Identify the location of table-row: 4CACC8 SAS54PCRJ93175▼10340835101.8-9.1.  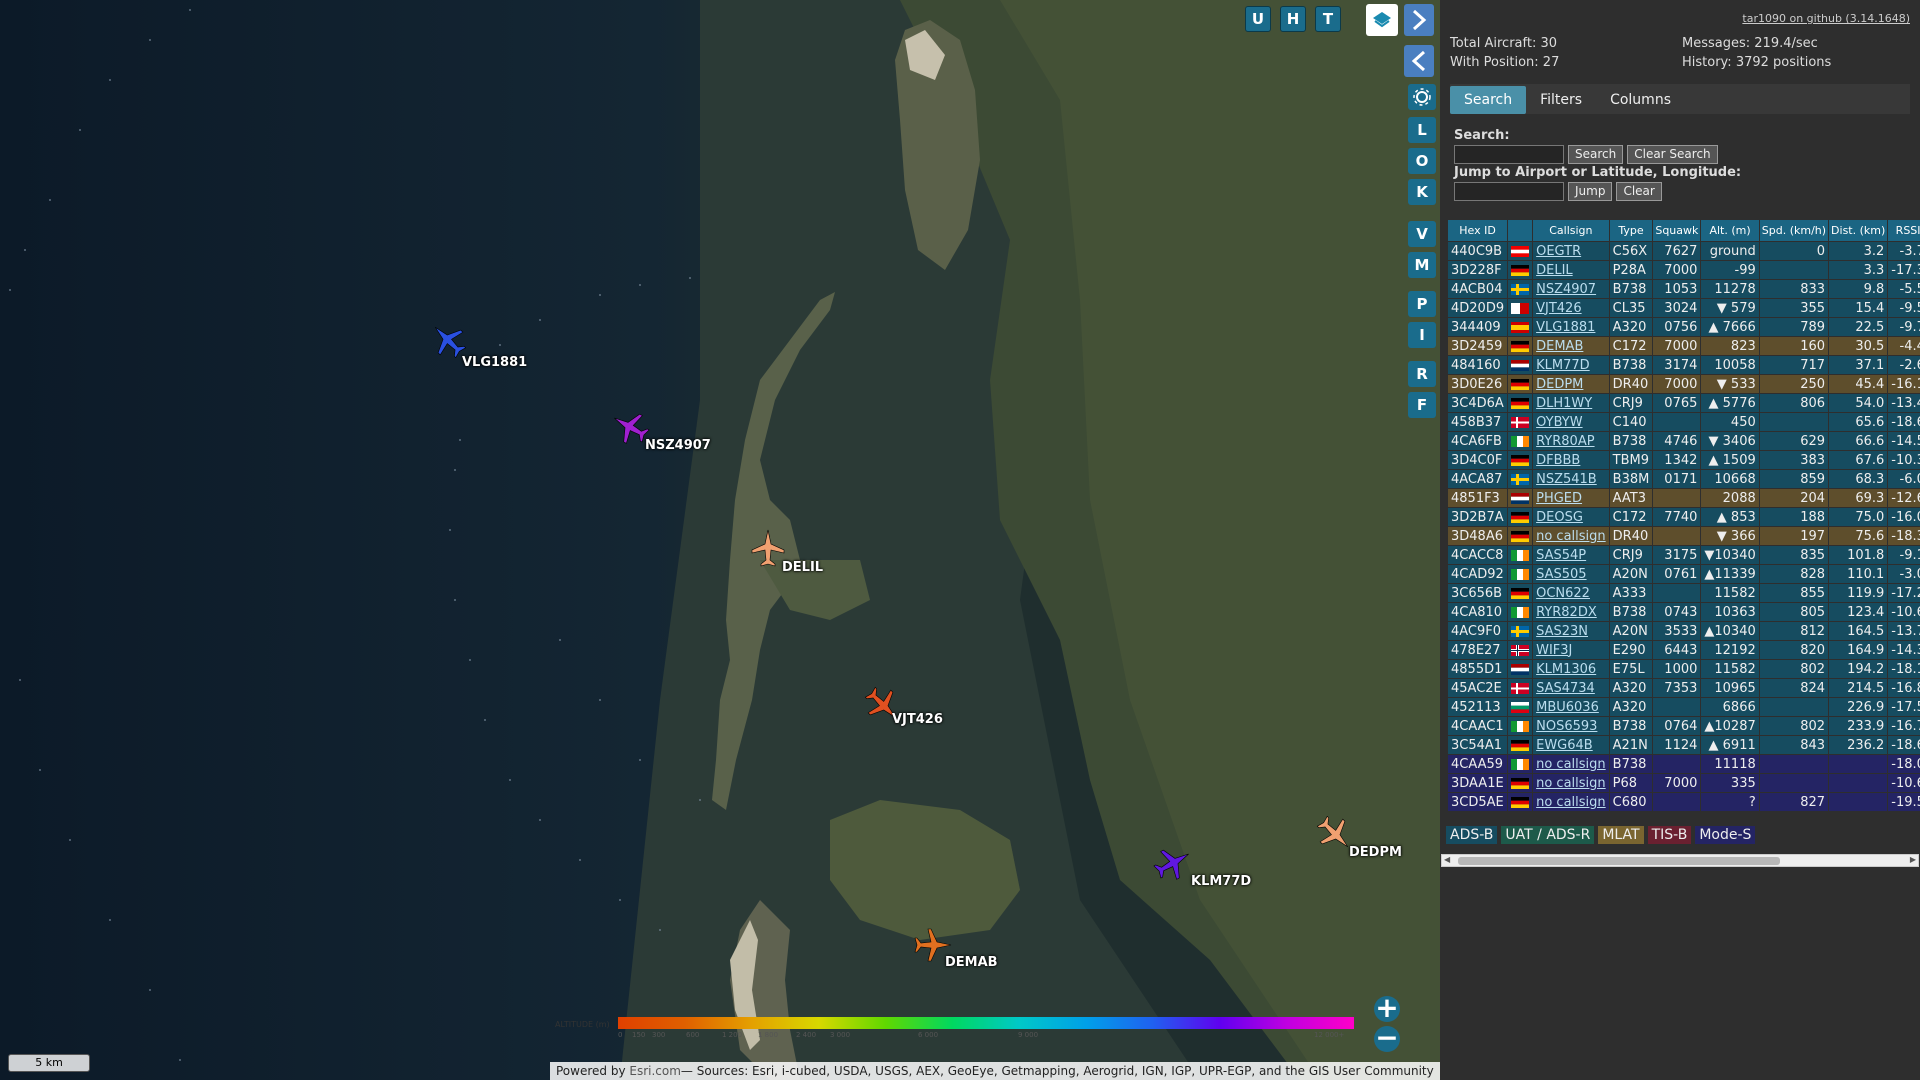
(1683, 555).